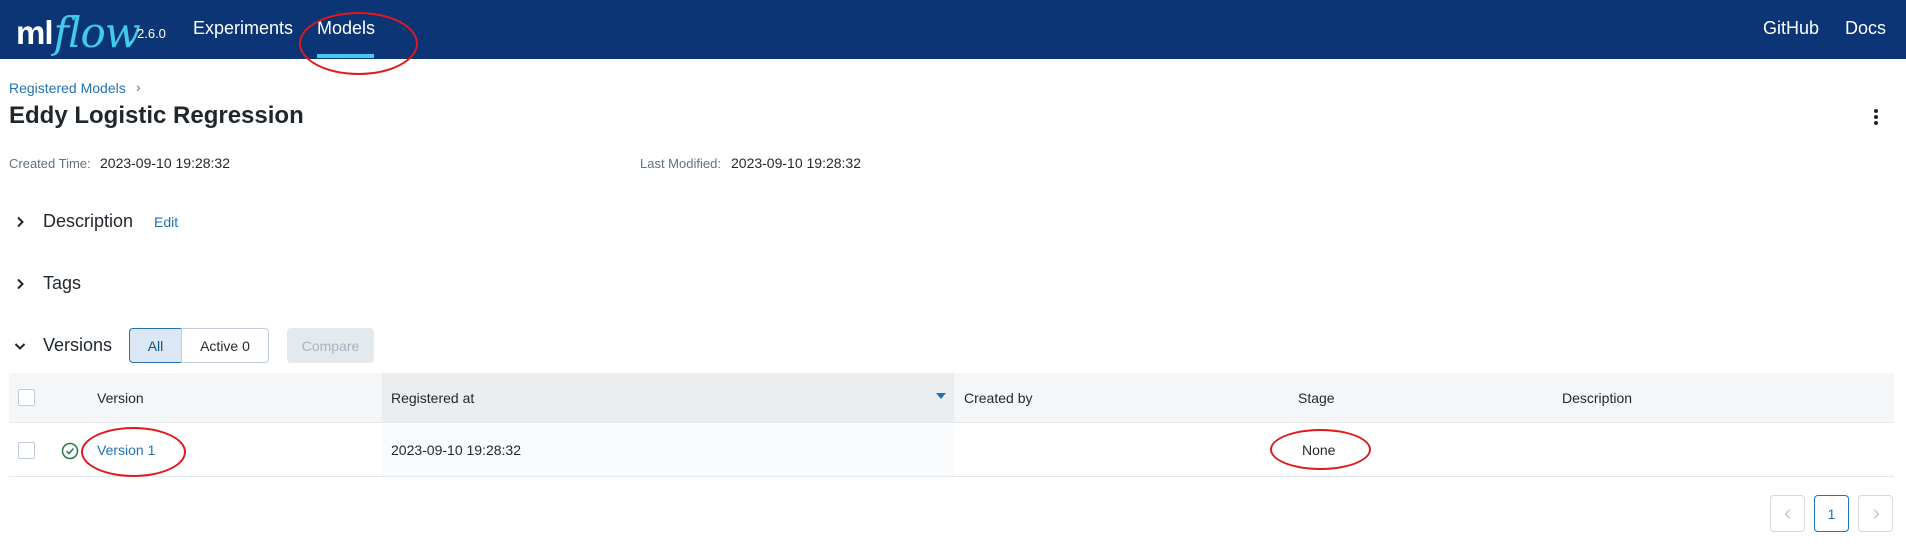 The height and width of the screenshot is (558, 1906). What do you see at coordinates (26, 397) in the screenshot?
I see `select-all-checkbox` at bounding box center [26, 397].